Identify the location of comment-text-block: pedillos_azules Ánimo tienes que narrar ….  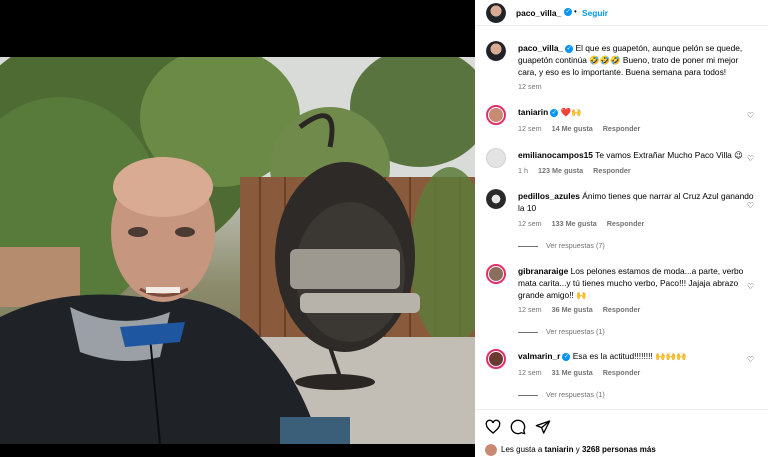
(638, 202).